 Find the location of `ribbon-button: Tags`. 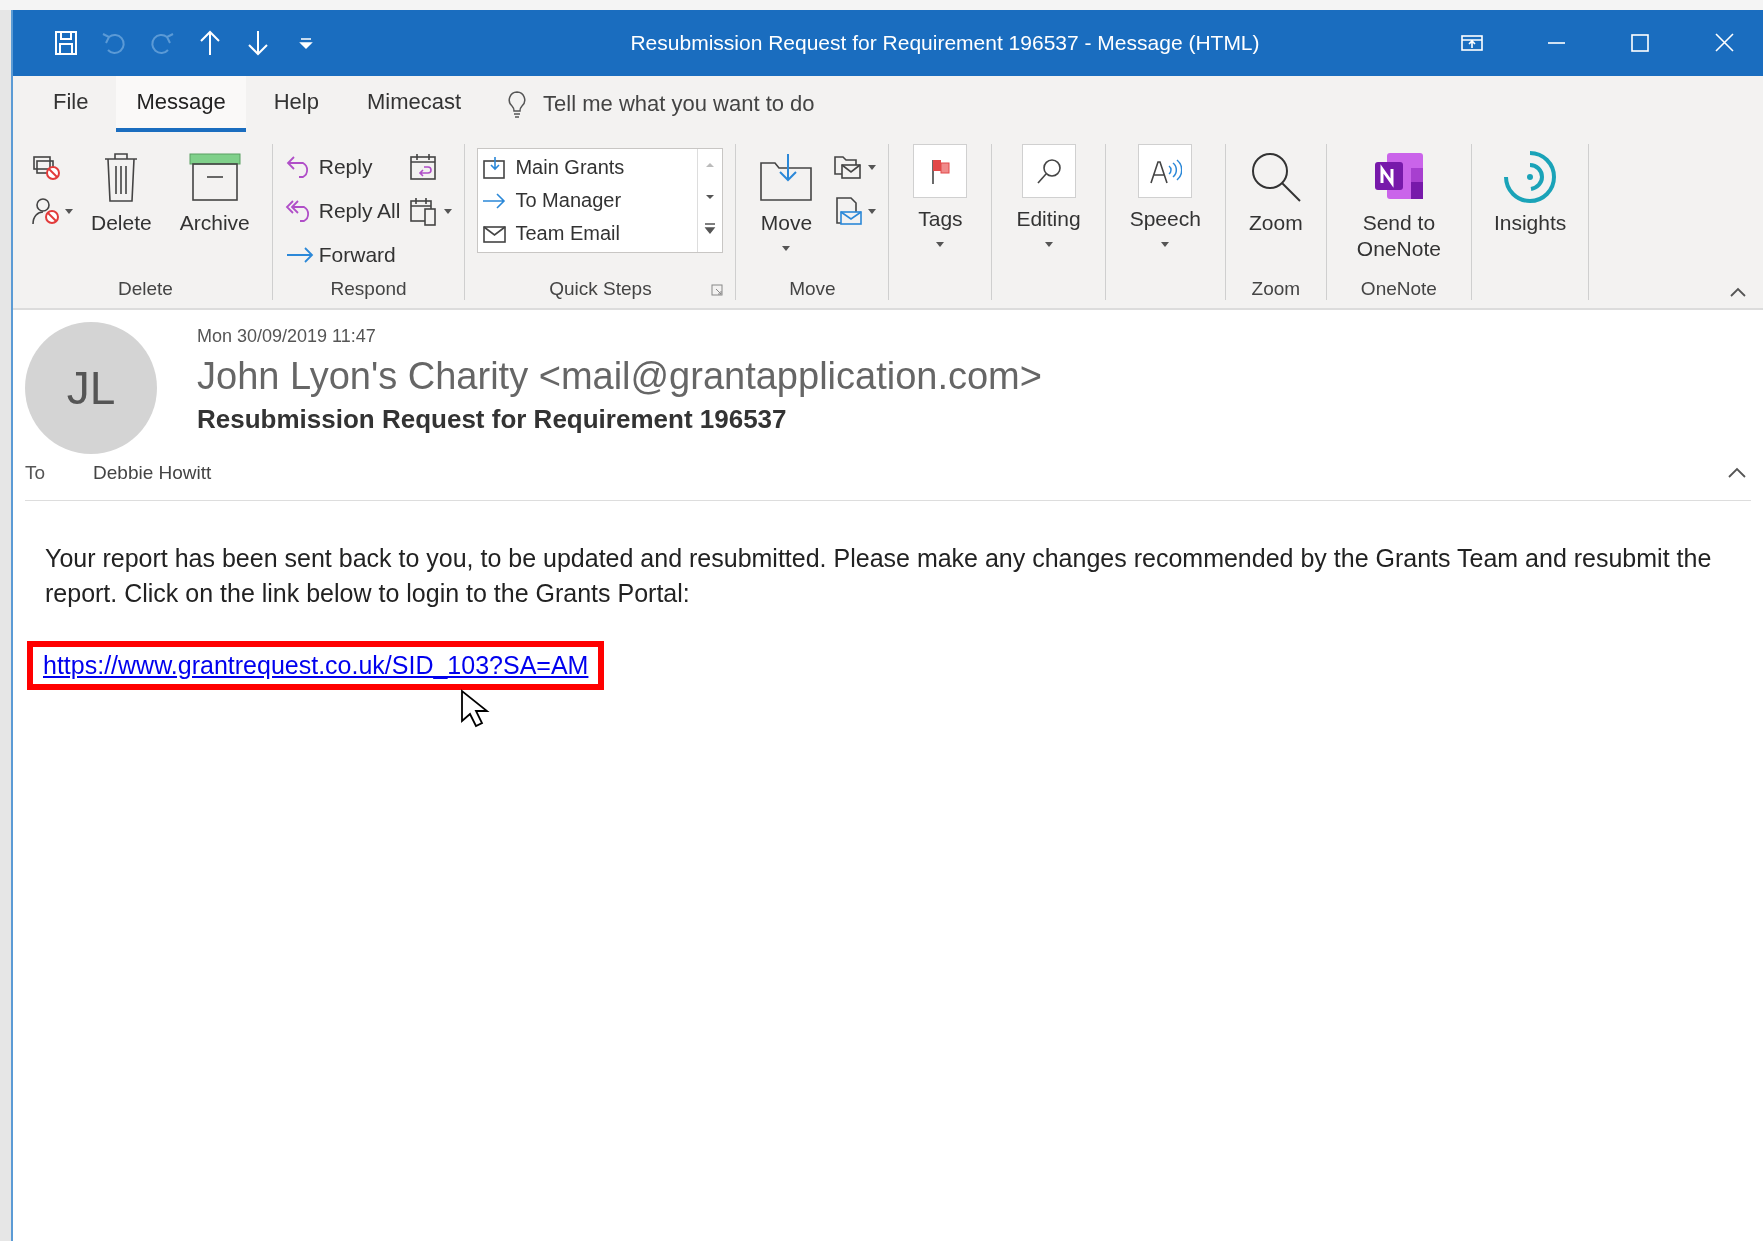

ribbon-button: Tags is located at coordinates (940, 195).